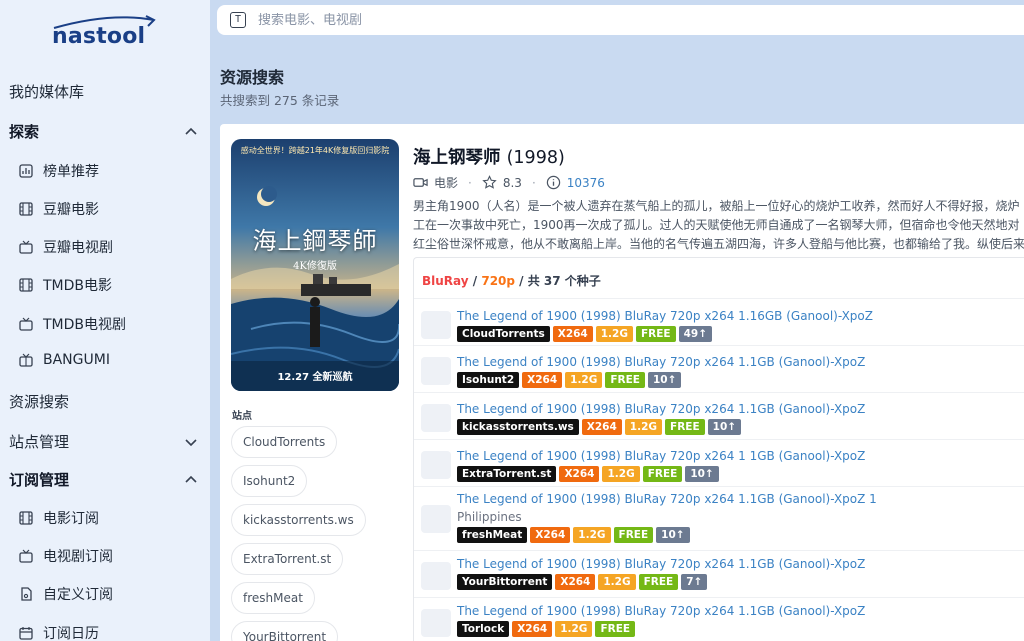 This screenshot has height=641, width=1024. Describe the element at coordinates (586, 183) in the screenshot. I see `tmdb-link: 10376` at that location.